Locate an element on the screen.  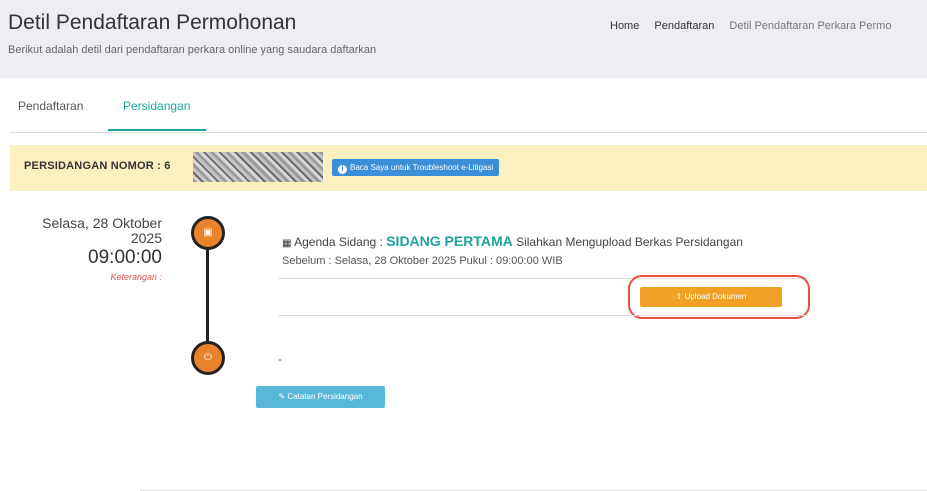
tab-persidangan: Persidangan is located at coordinates (156, 106).